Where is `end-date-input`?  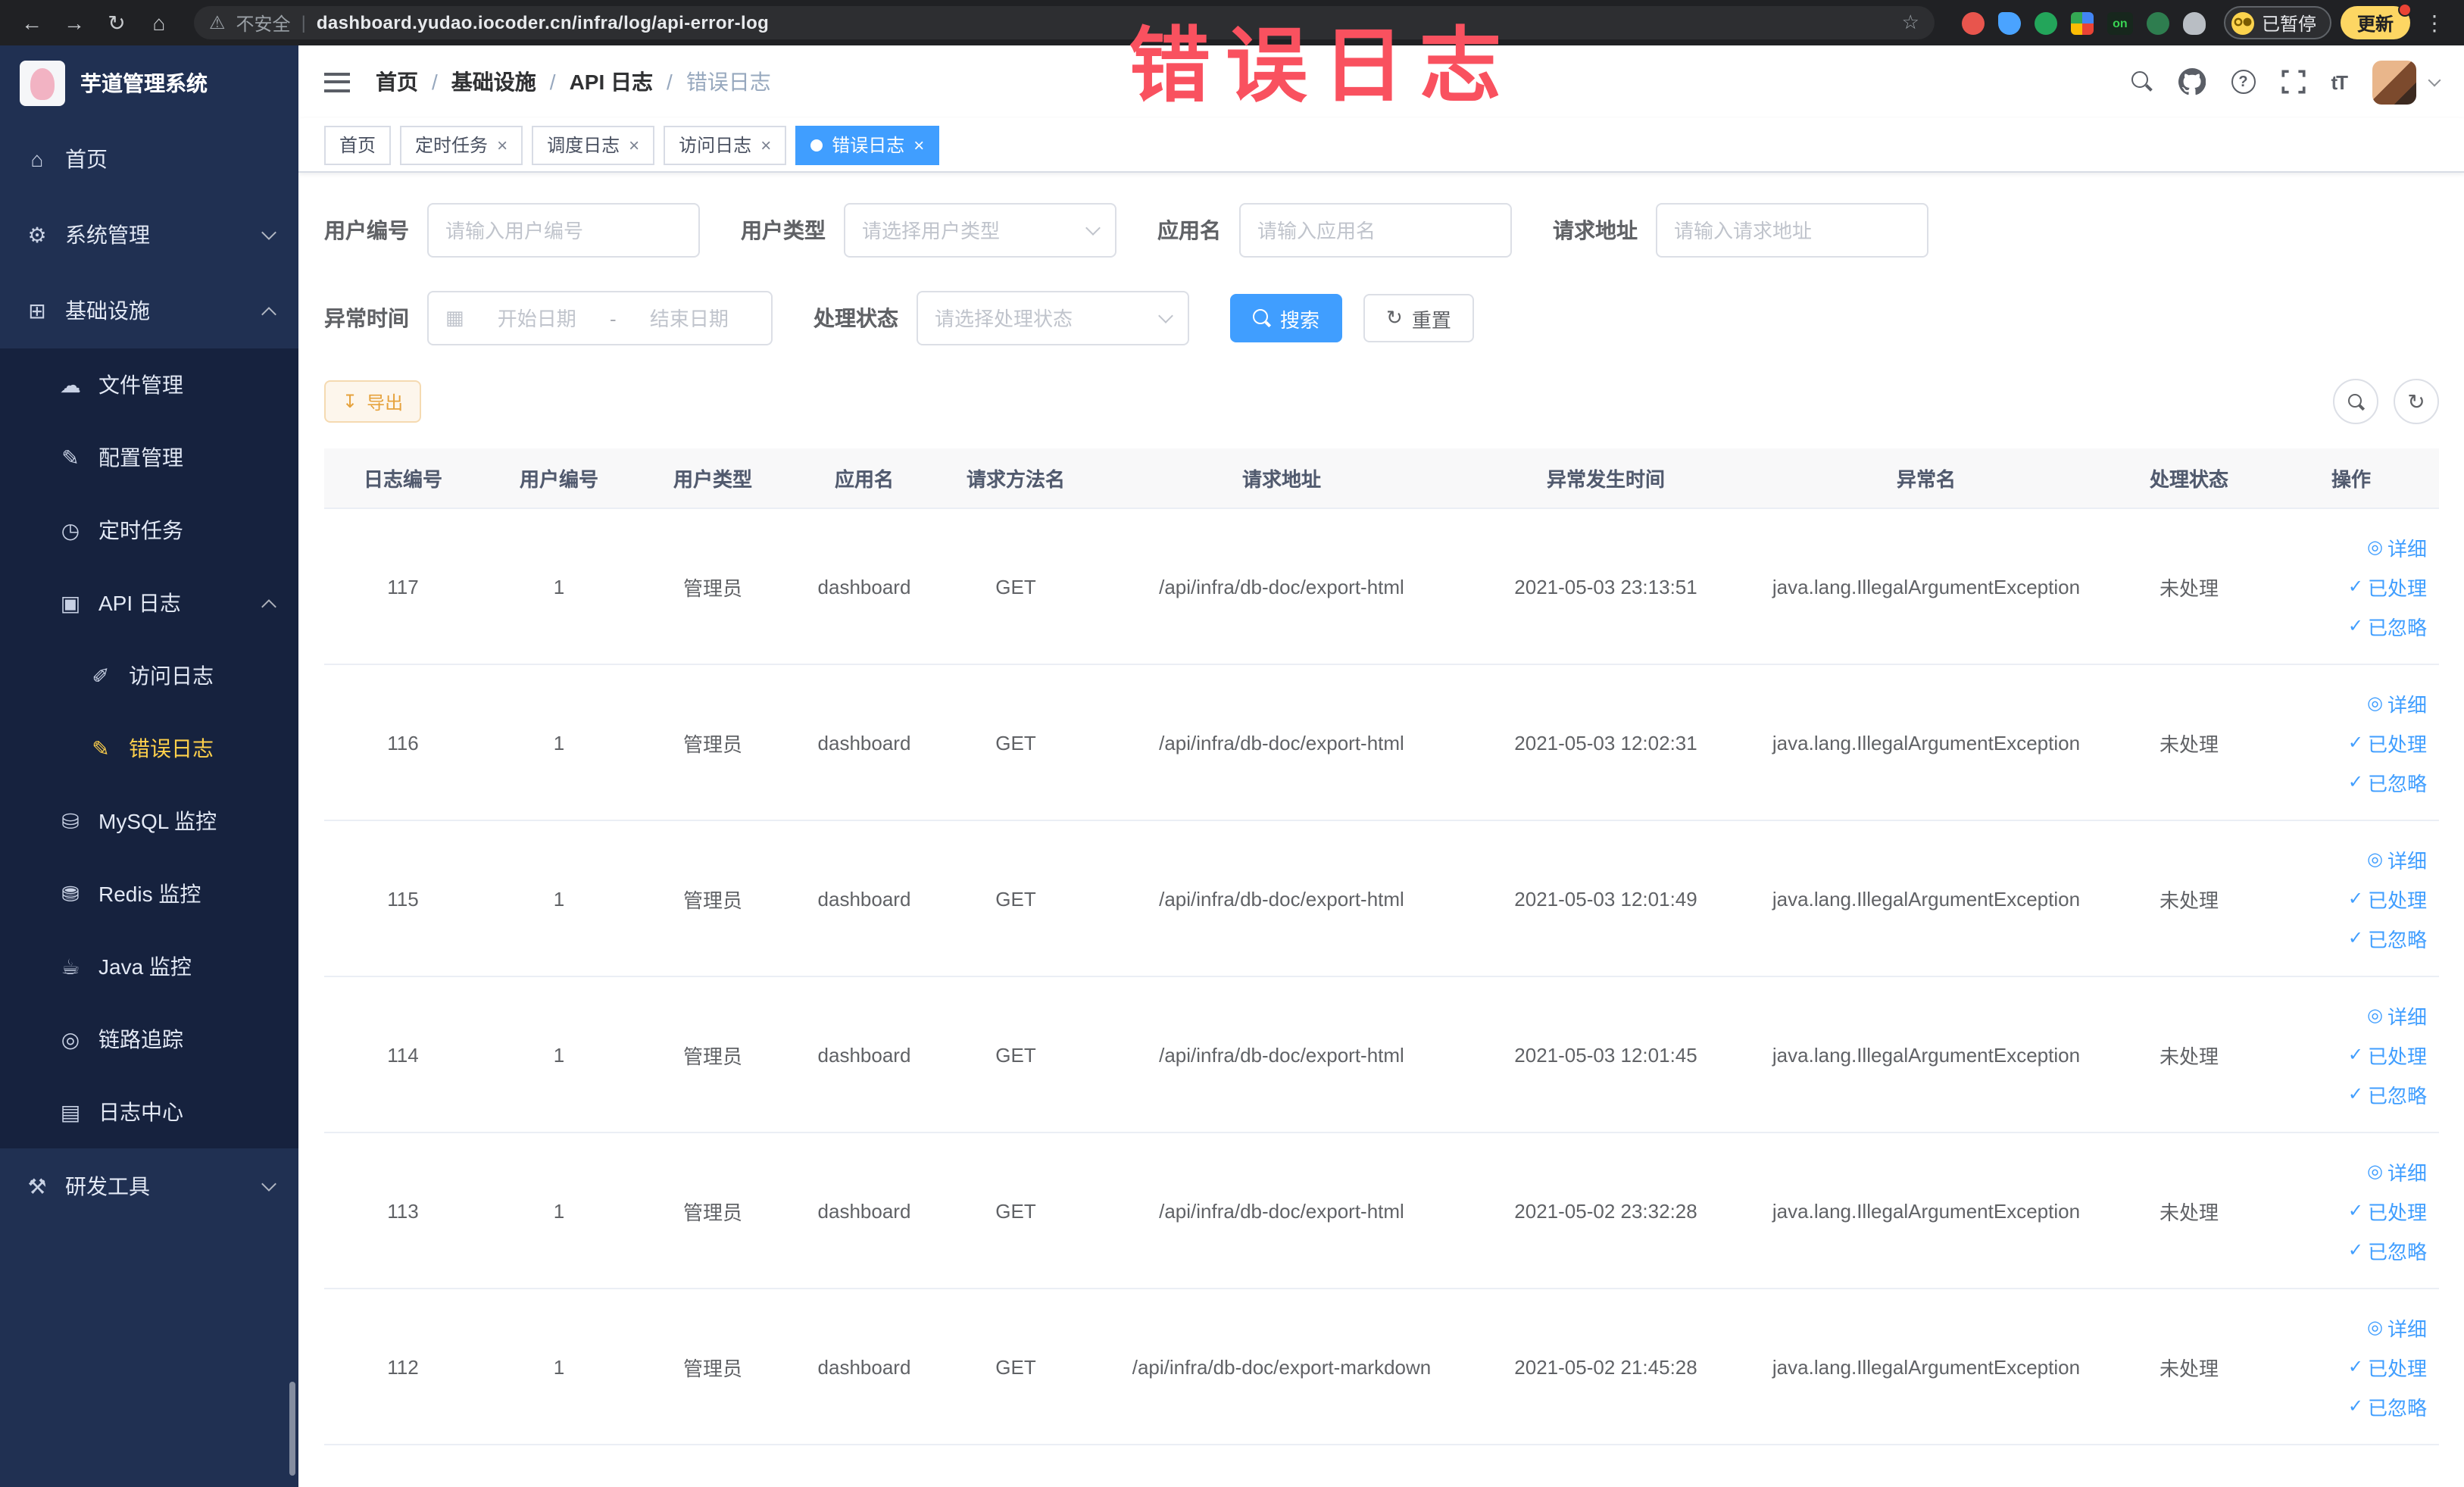
end-date-input is located at coordinates (689, 318).